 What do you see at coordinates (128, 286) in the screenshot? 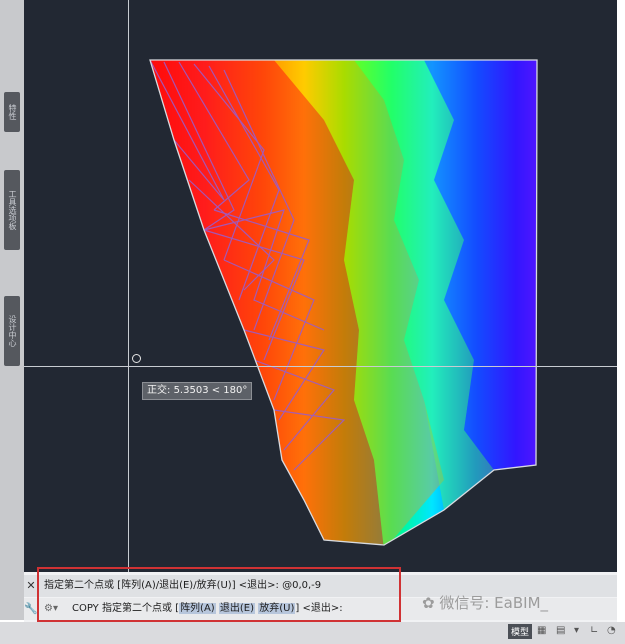
I see `crosshair-vertical` at bounding box center [128, 286].